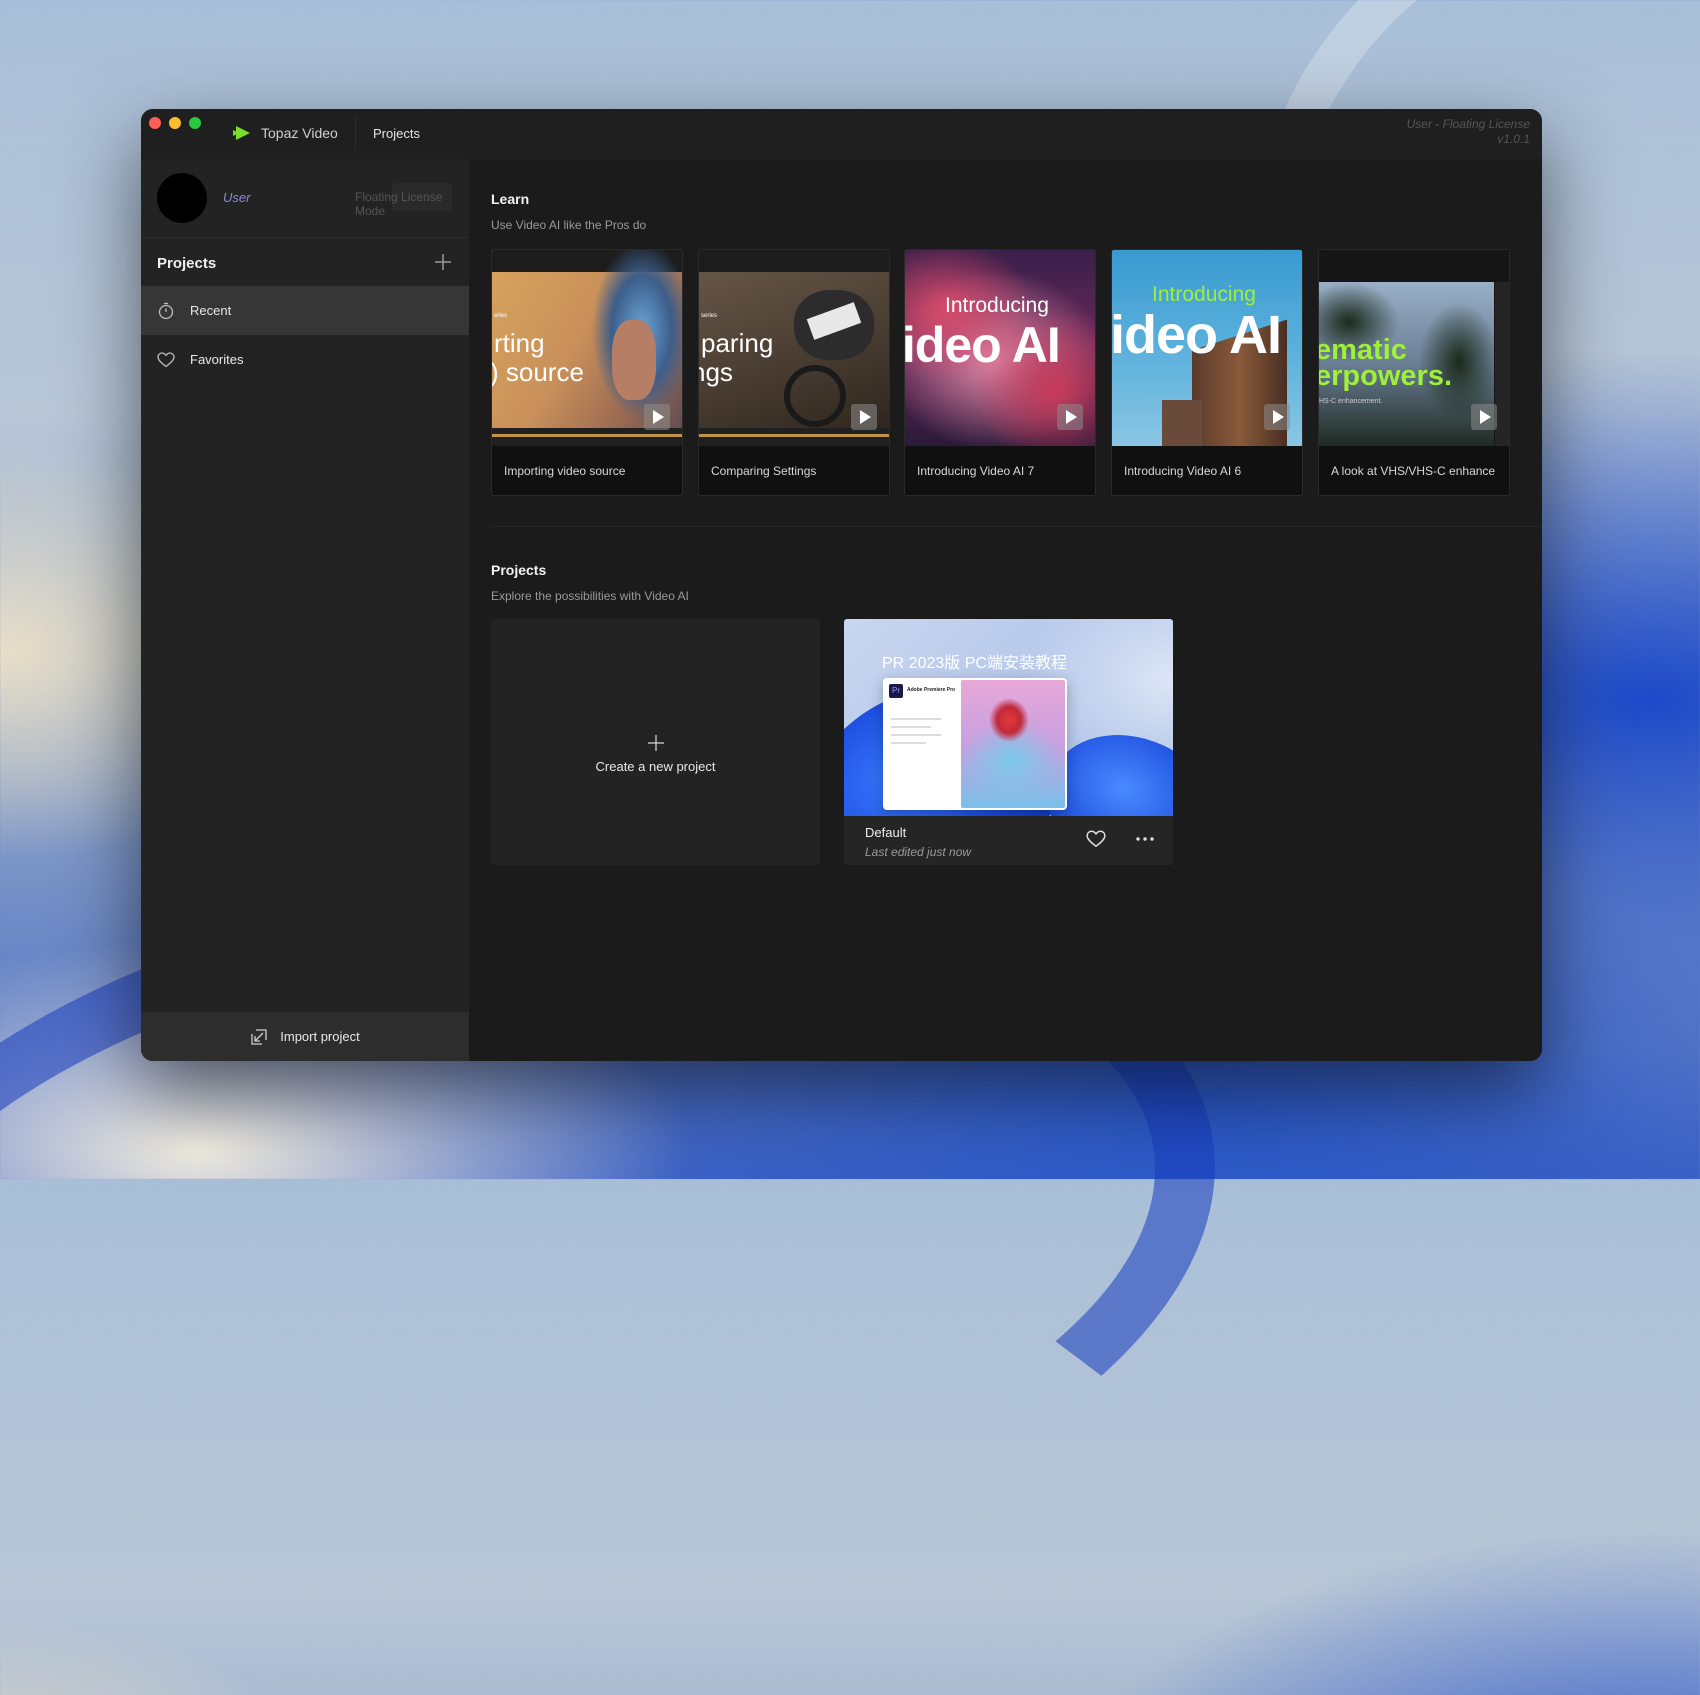 The width and height of the screenshot is (1700, 1695). What do you see at coordinates (519, 570) in the screenshot?
I see `projects-title: Projects` at bounding box center [519, 570].